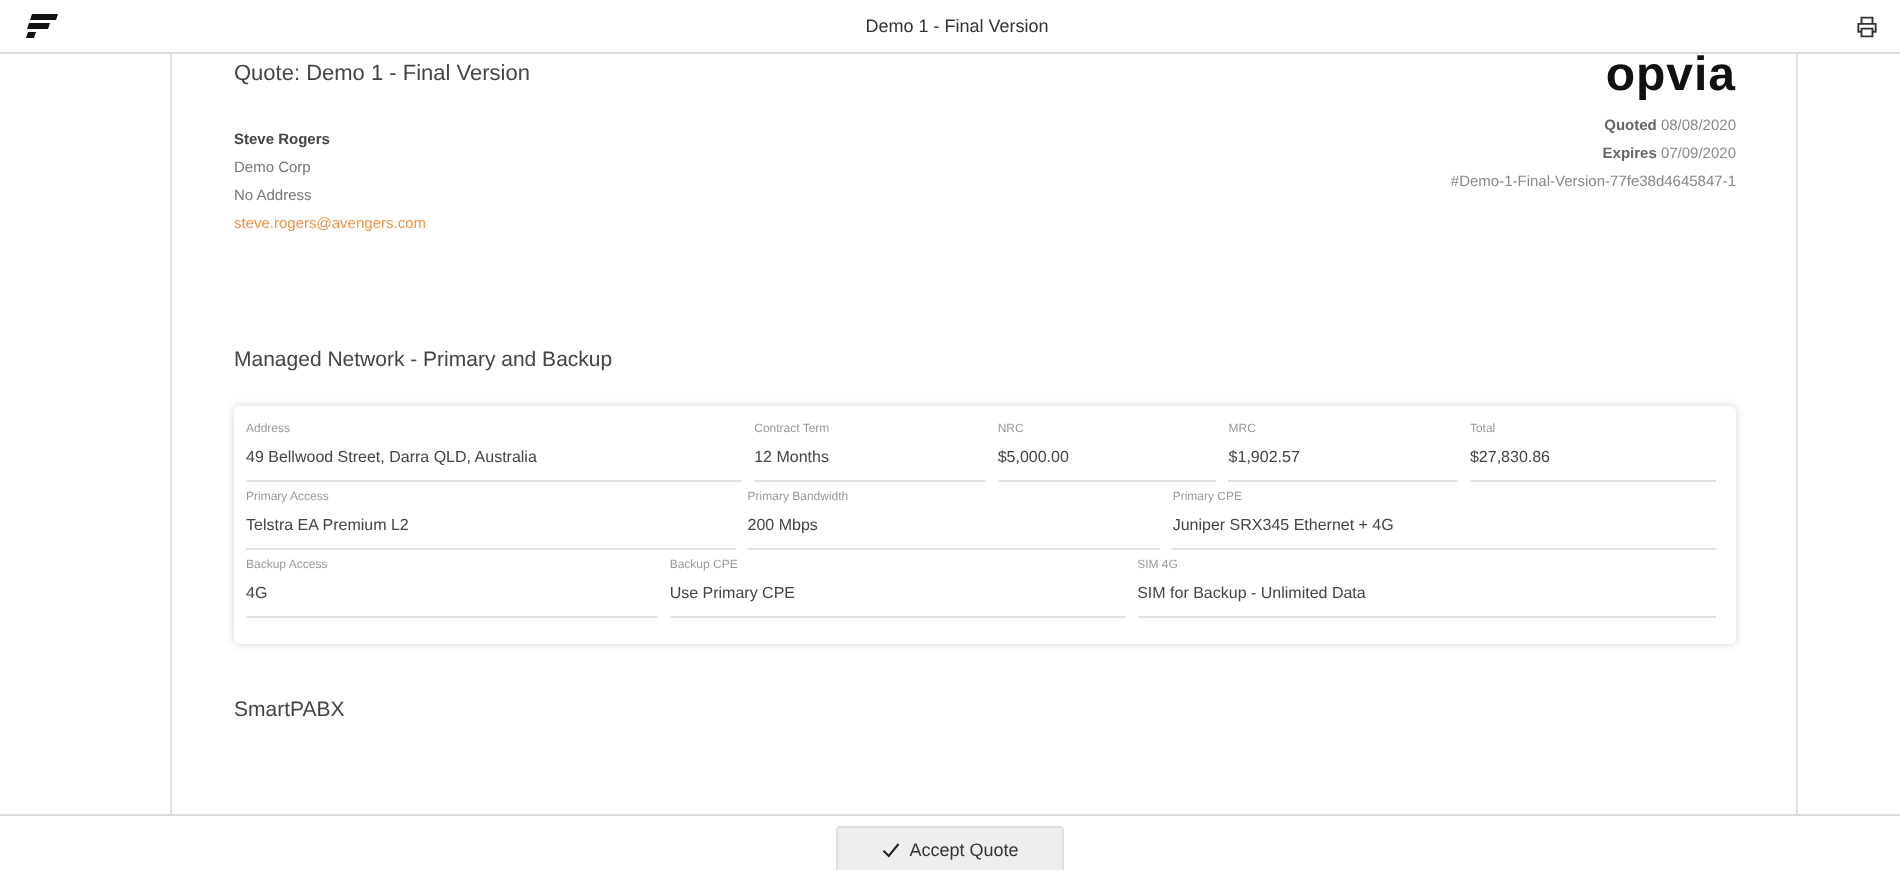 Image resolution: width=1900 pixels, height=870 pixels. What do you see at coordinates (950, 848) in the screenshot?
I see `accept-quote-button: Accept Quote` at bounding box center [950, 848].